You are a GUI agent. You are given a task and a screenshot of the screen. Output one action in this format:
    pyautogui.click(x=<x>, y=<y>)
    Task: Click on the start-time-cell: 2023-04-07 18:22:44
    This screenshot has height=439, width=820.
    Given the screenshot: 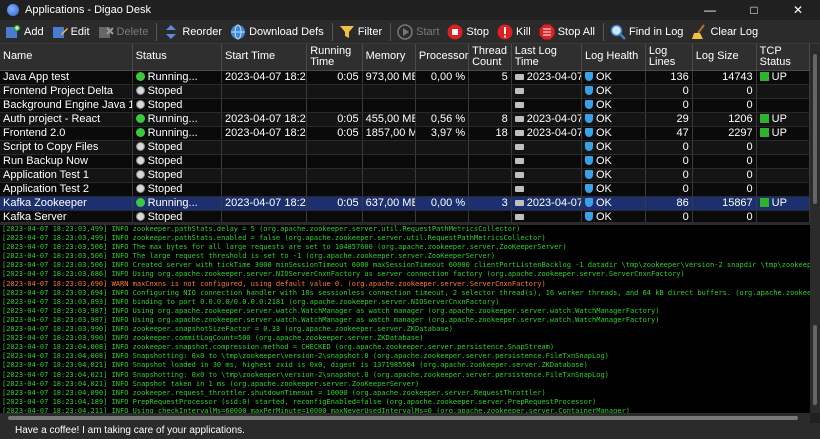 What is the action you would take?
    pyautogui.click(x=264, y=119)
    